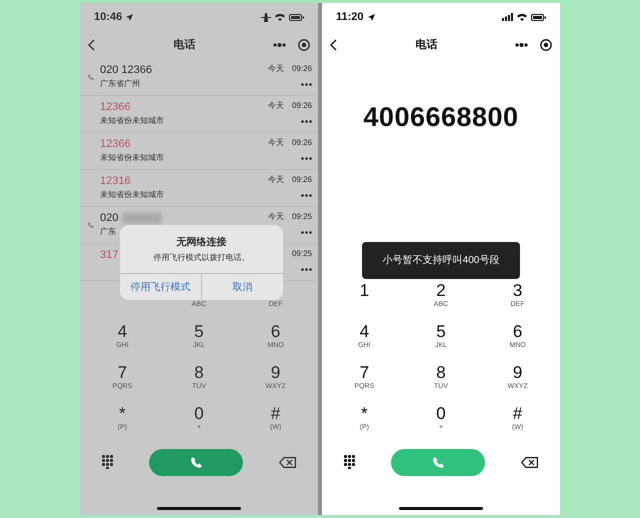 This screenshot has width=640, height=518. I want to click on location-text: 广东省广州, so click(120, 84).